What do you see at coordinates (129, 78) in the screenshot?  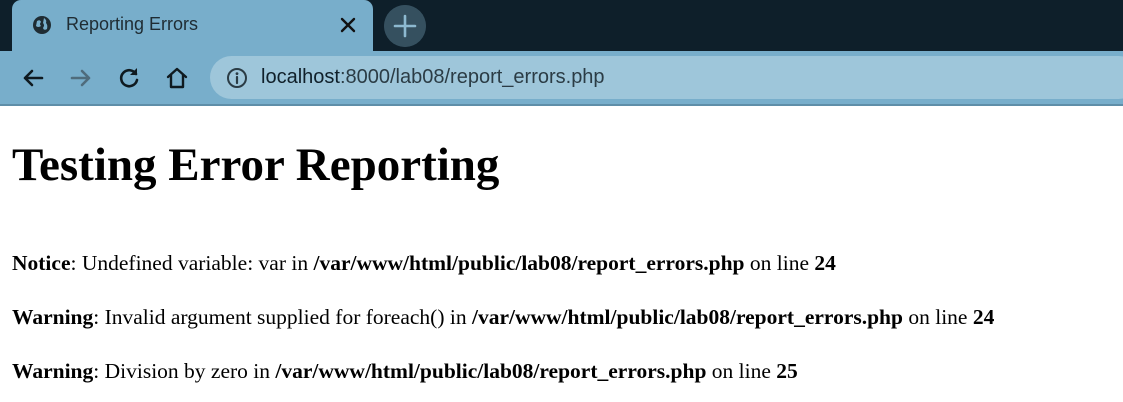 I see `reload-button` at bounding box center [129, 78].